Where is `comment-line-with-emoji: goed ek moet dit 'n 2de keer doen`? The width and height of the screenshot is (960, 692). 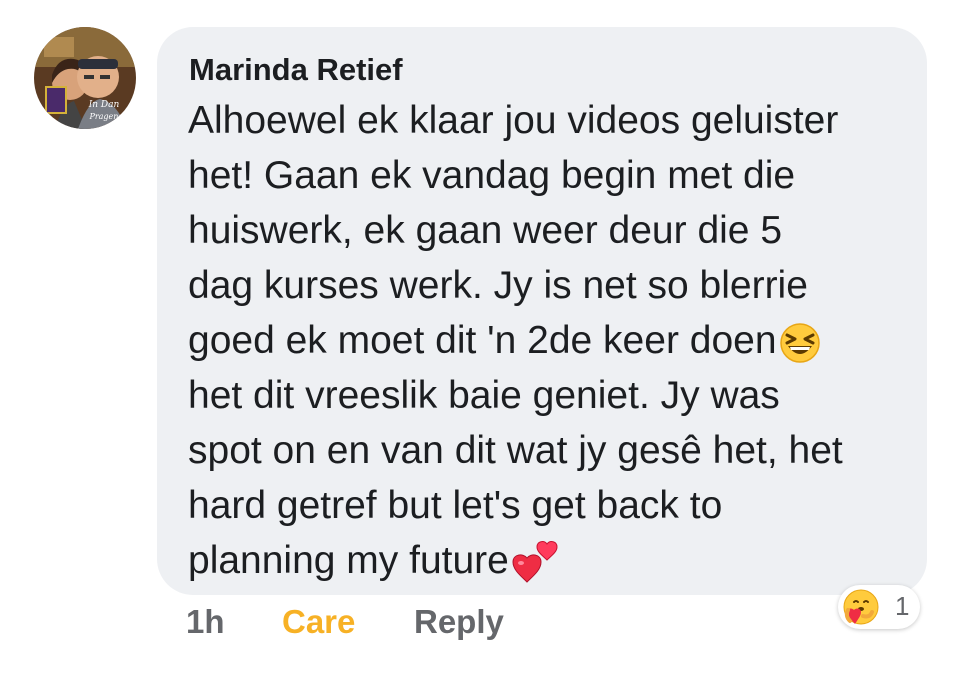
comment-line-with-emoji: goed ek moet dit 'n 2de keer doen is located at coordinates (548, 340).